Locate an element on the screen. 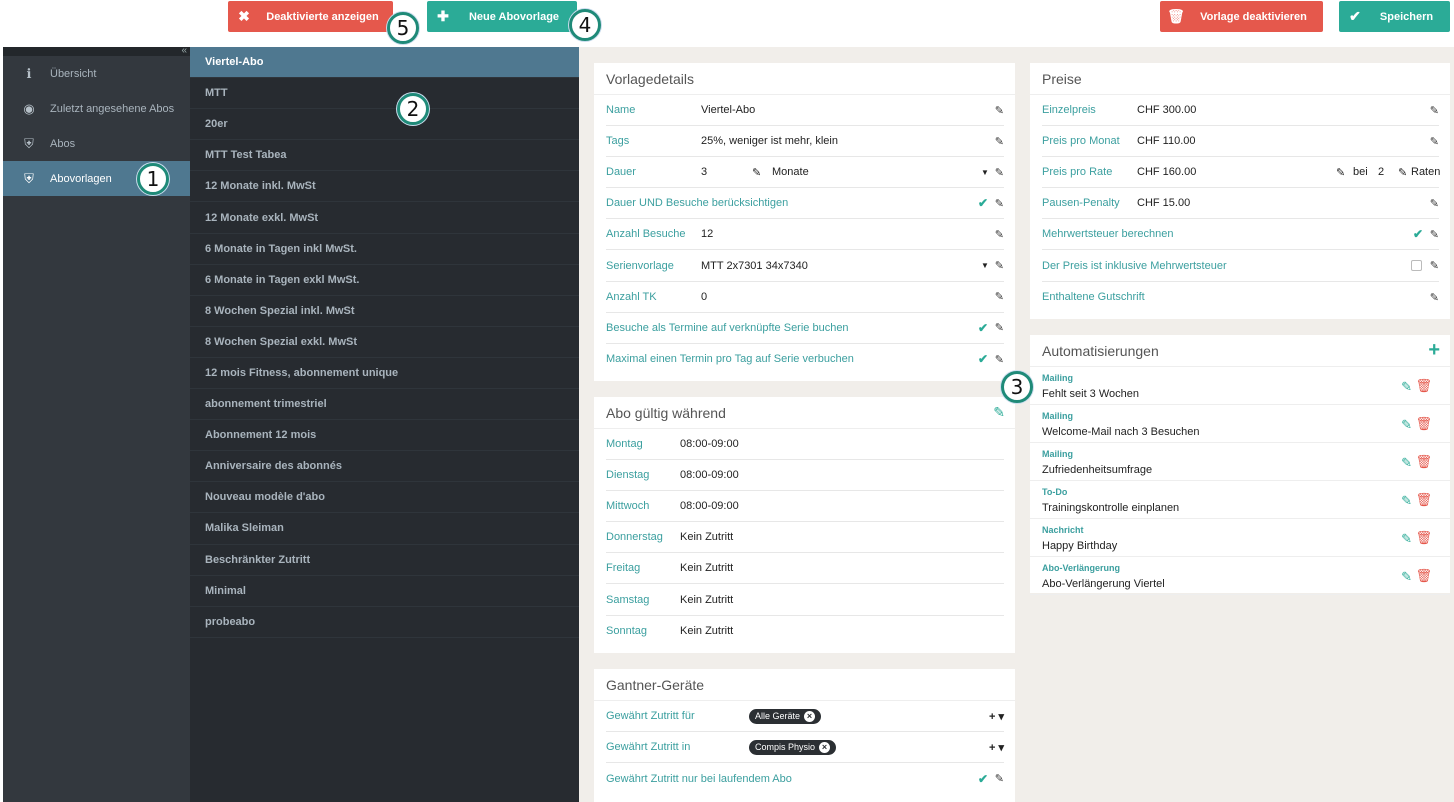  sidebar-item-overview: ℹ Übersicht is located at coordinates (96, 73).